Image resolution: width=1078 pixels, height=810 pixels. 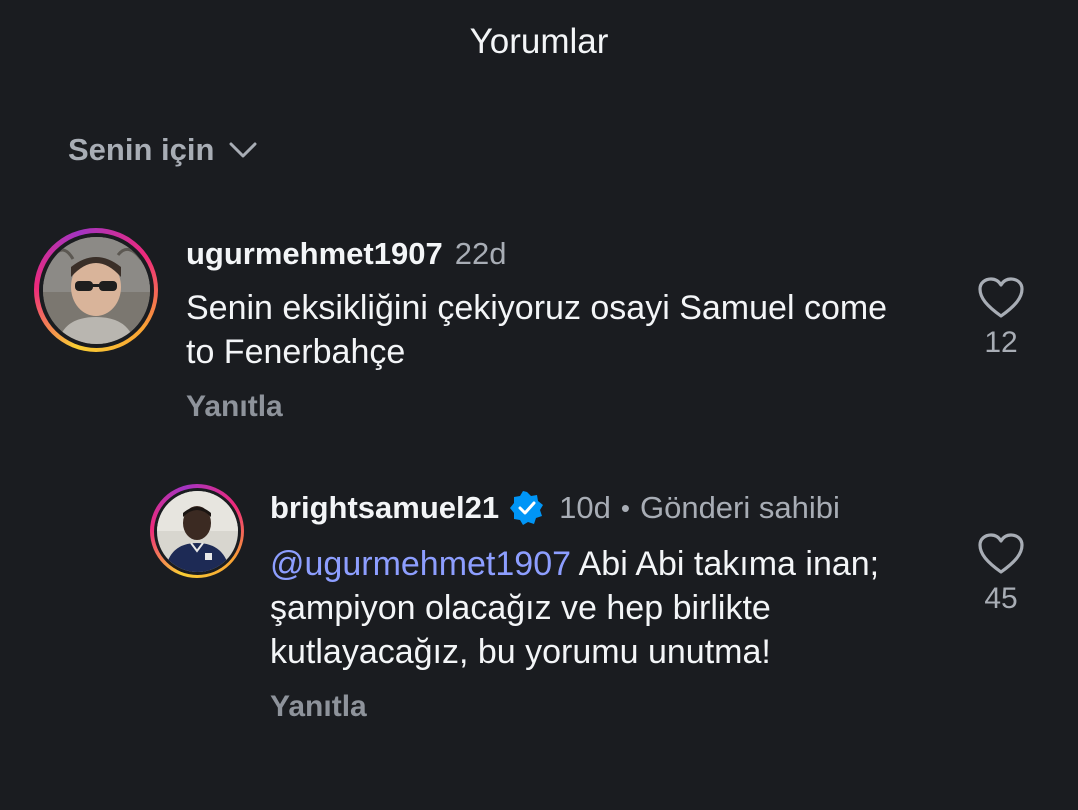 What do you see at coordinates (384, 508) in the screenshot?
I see `comment-username: brightsamuel21` at bounding box center [384, 508].